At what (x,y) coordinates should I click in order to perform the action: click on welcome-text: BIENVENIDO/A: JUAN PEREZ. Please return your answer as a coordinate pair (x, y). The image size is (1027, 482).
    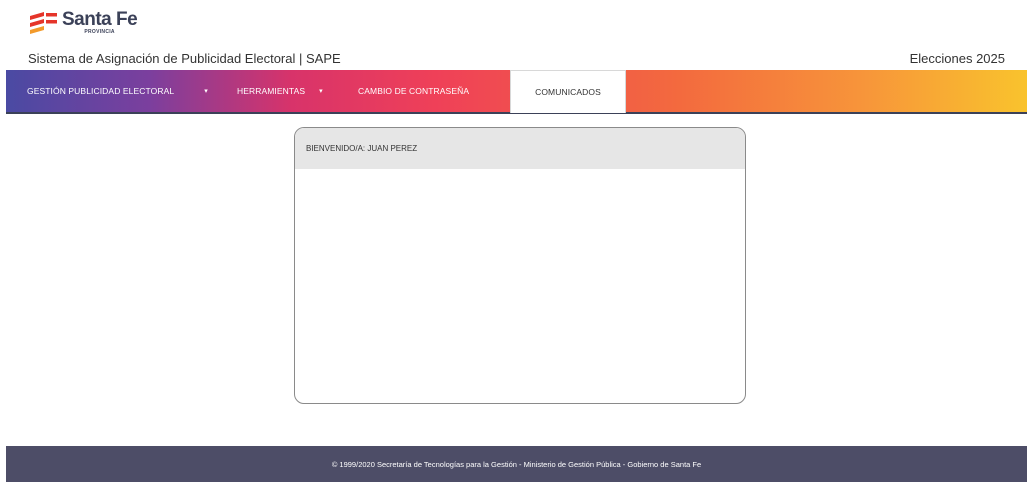
    Looking at the image, I should click on (362, 148).